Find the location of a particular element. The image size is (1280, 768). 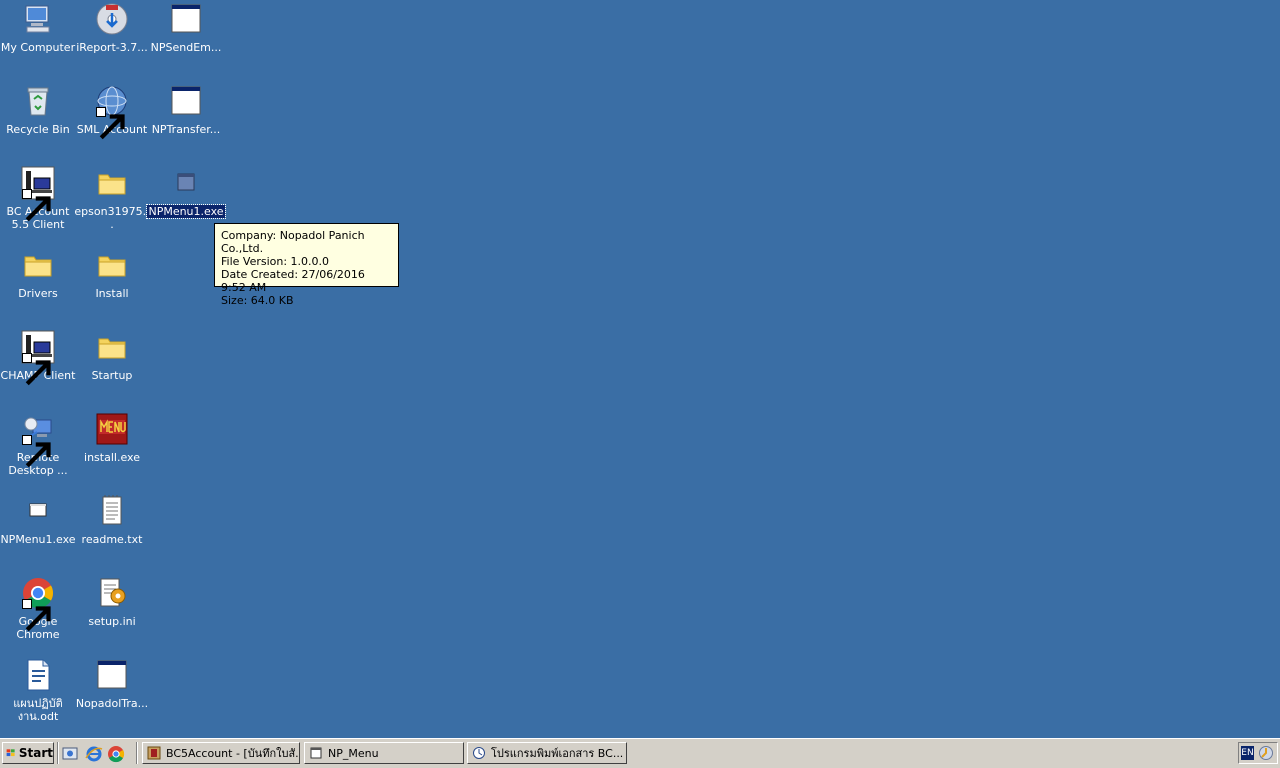

windows-logo-icon is located at coordinates (10, 753).